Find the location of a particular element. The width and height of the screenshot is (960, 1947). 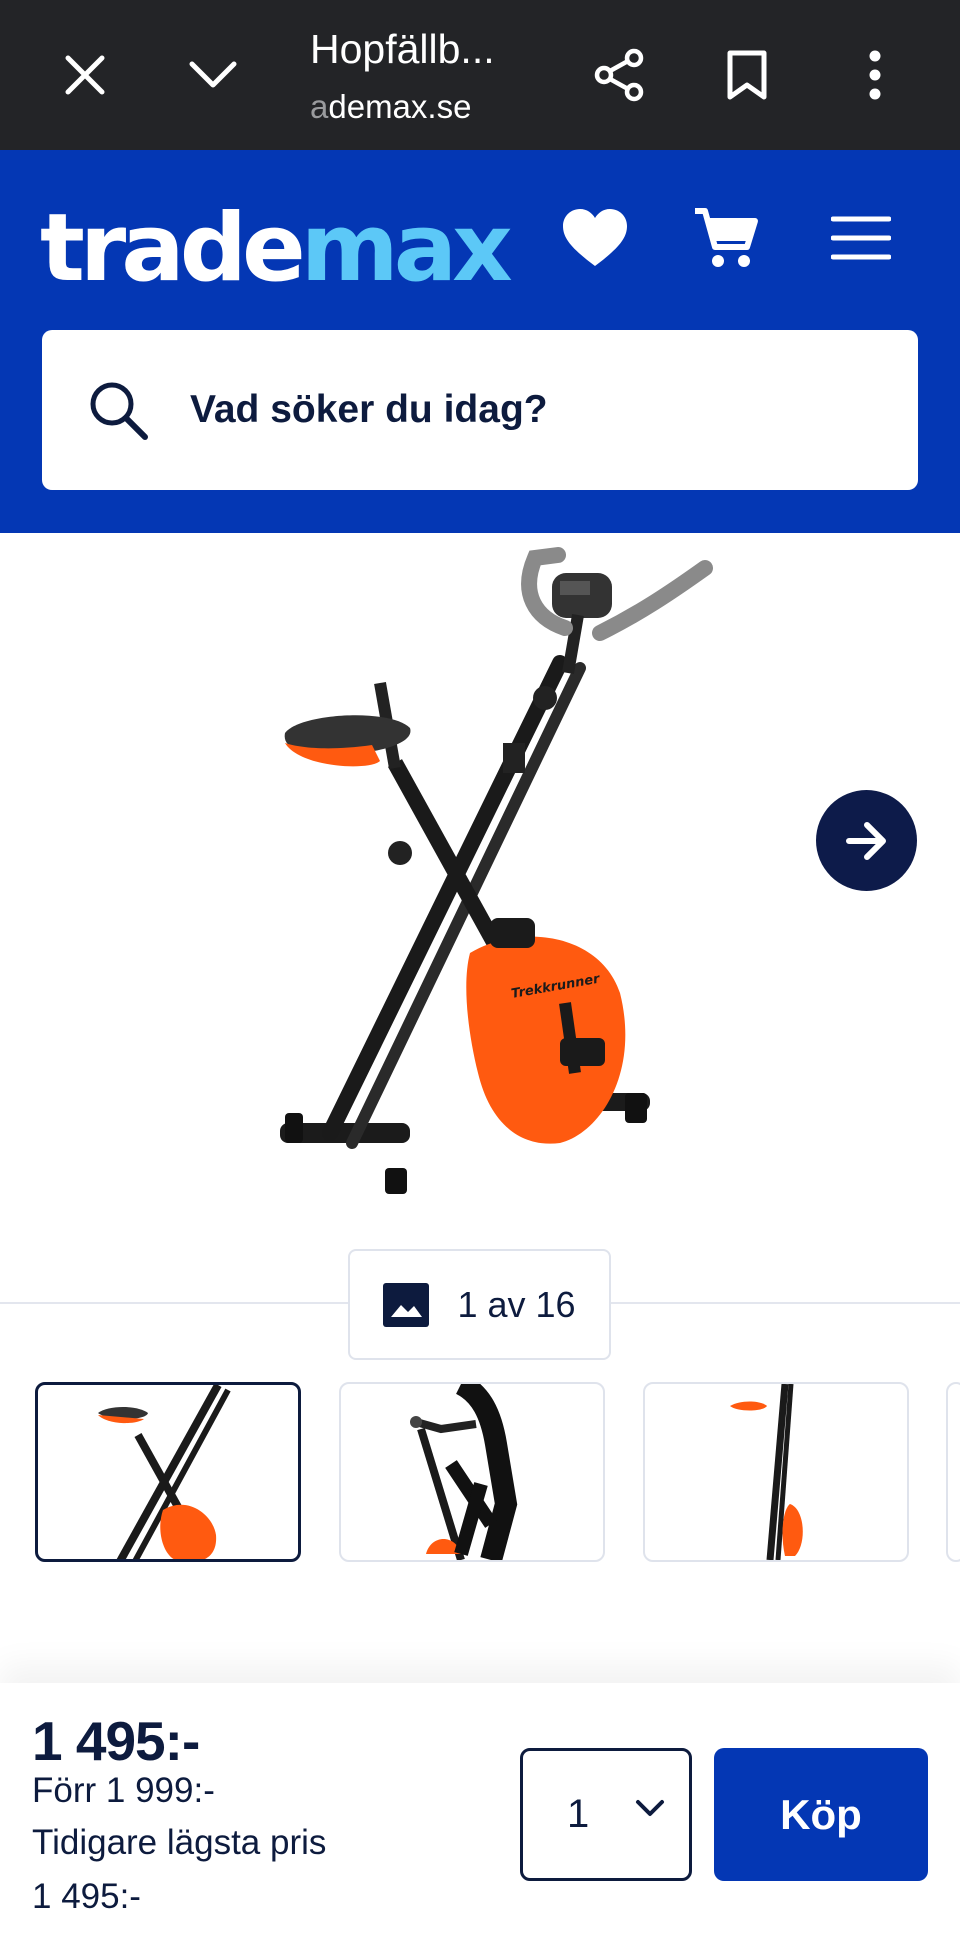

lowest-price: 1 495:- is located at coordinates (86, 1896).